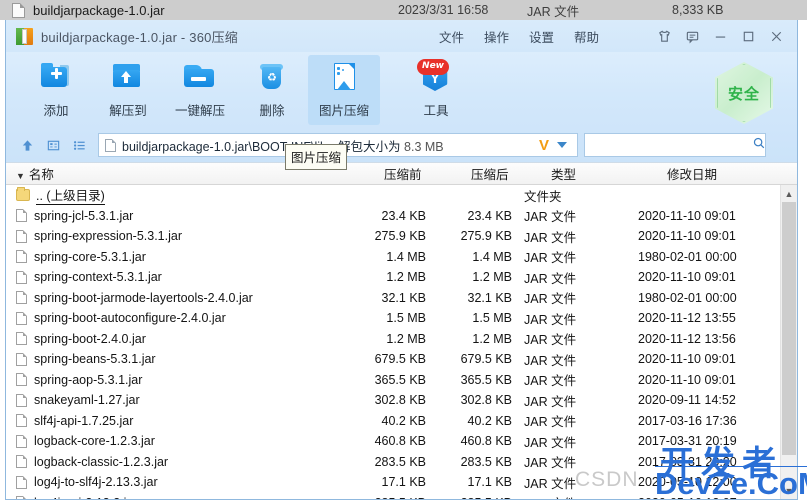  I want to click on col-size-after: 压缩后, so click(490, 173).